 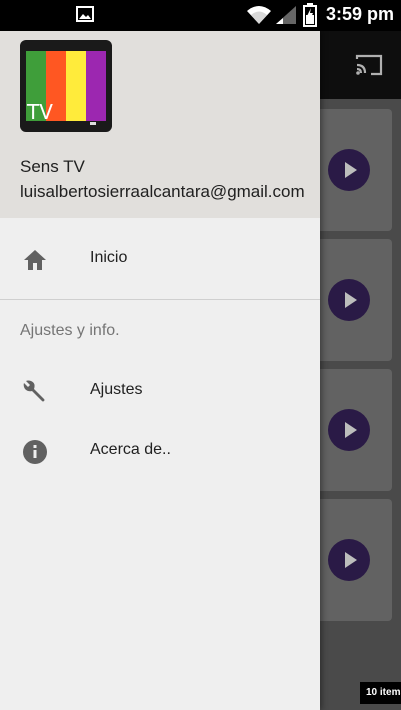 I want to click on status-bar: 3:59 pm, so click(x=200, y=15).